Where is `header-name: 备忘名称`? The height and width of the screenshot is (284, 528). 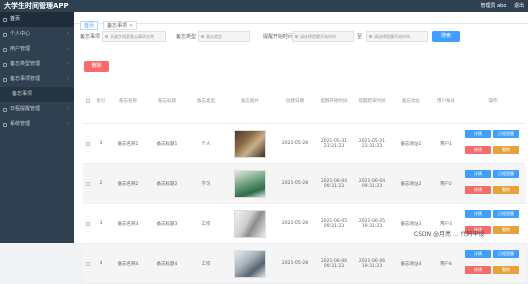
header-name: 备忘名称 is located at coordinates (128, 101).